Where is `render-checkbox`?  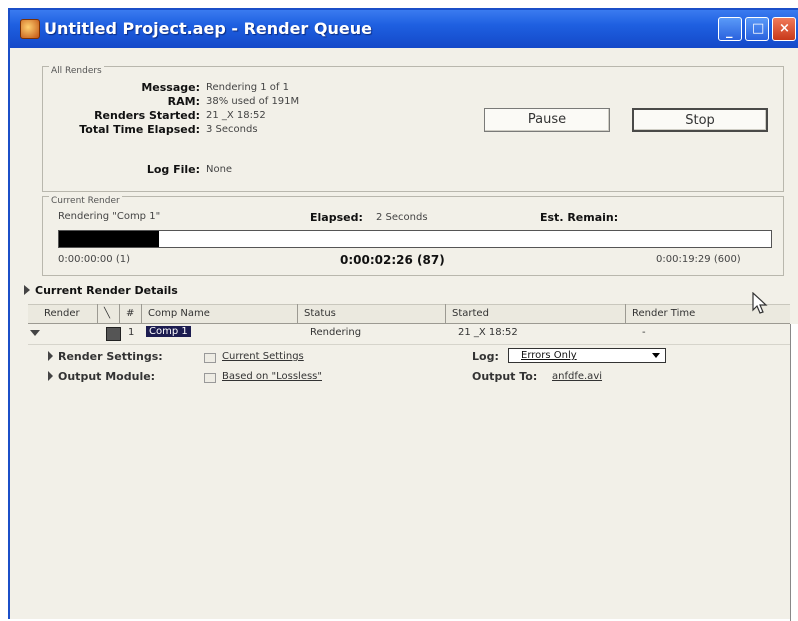
render-checkbox is located at coordinates (113, 334).